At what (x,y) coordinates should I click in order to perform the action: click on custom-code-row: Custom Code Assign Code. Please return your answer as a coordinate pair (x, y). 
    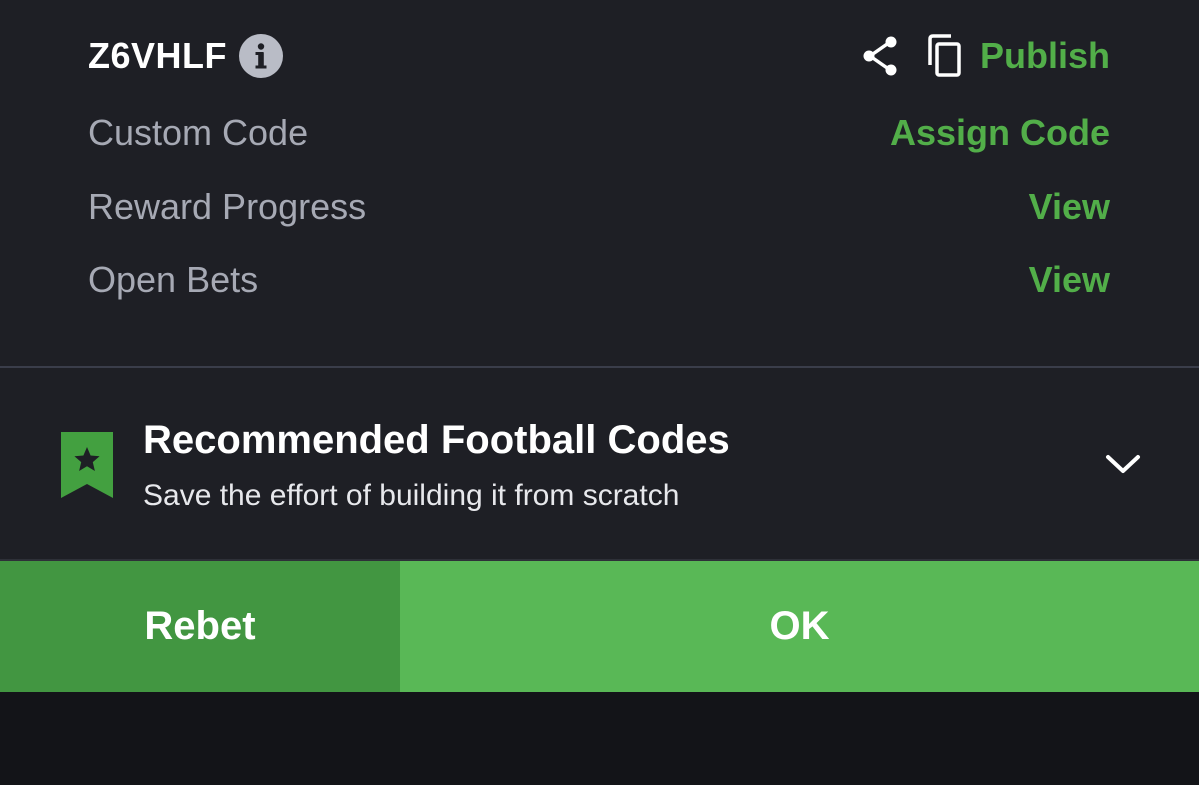
    Looking at the image, I should click on (599, 133).